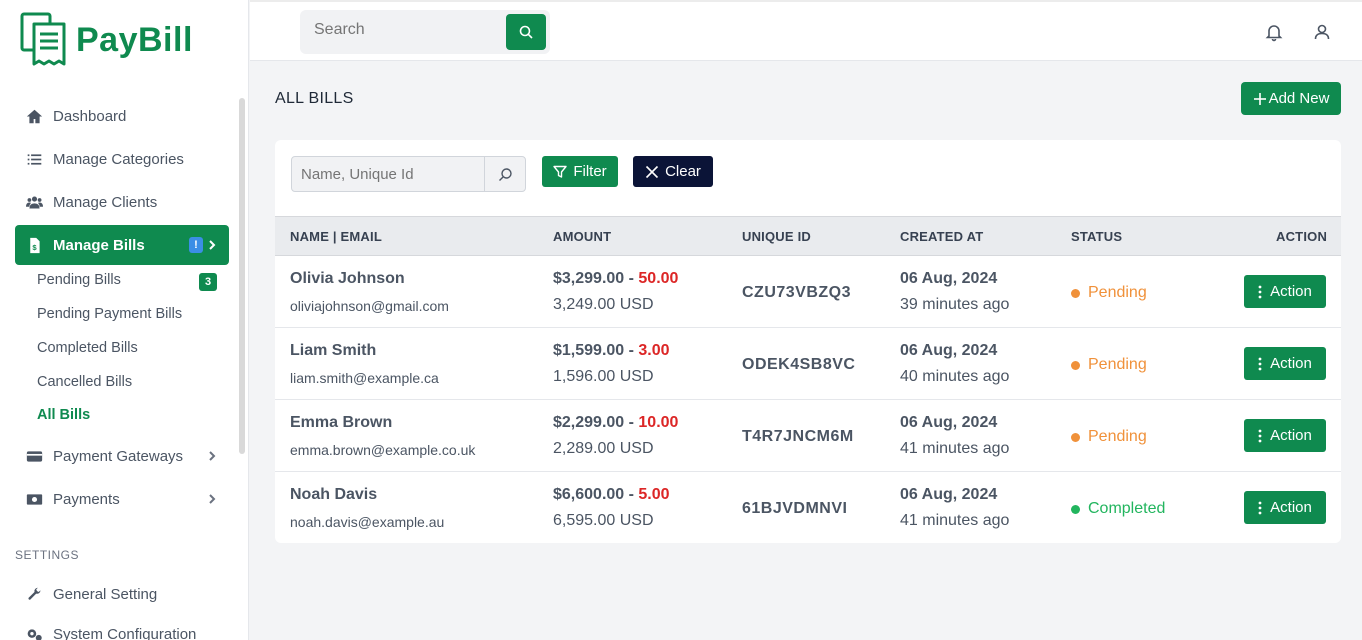 The image size is (1362, 640). I want to click on bill-amount: $2,299.00 - 10.00, so click(615, 423).